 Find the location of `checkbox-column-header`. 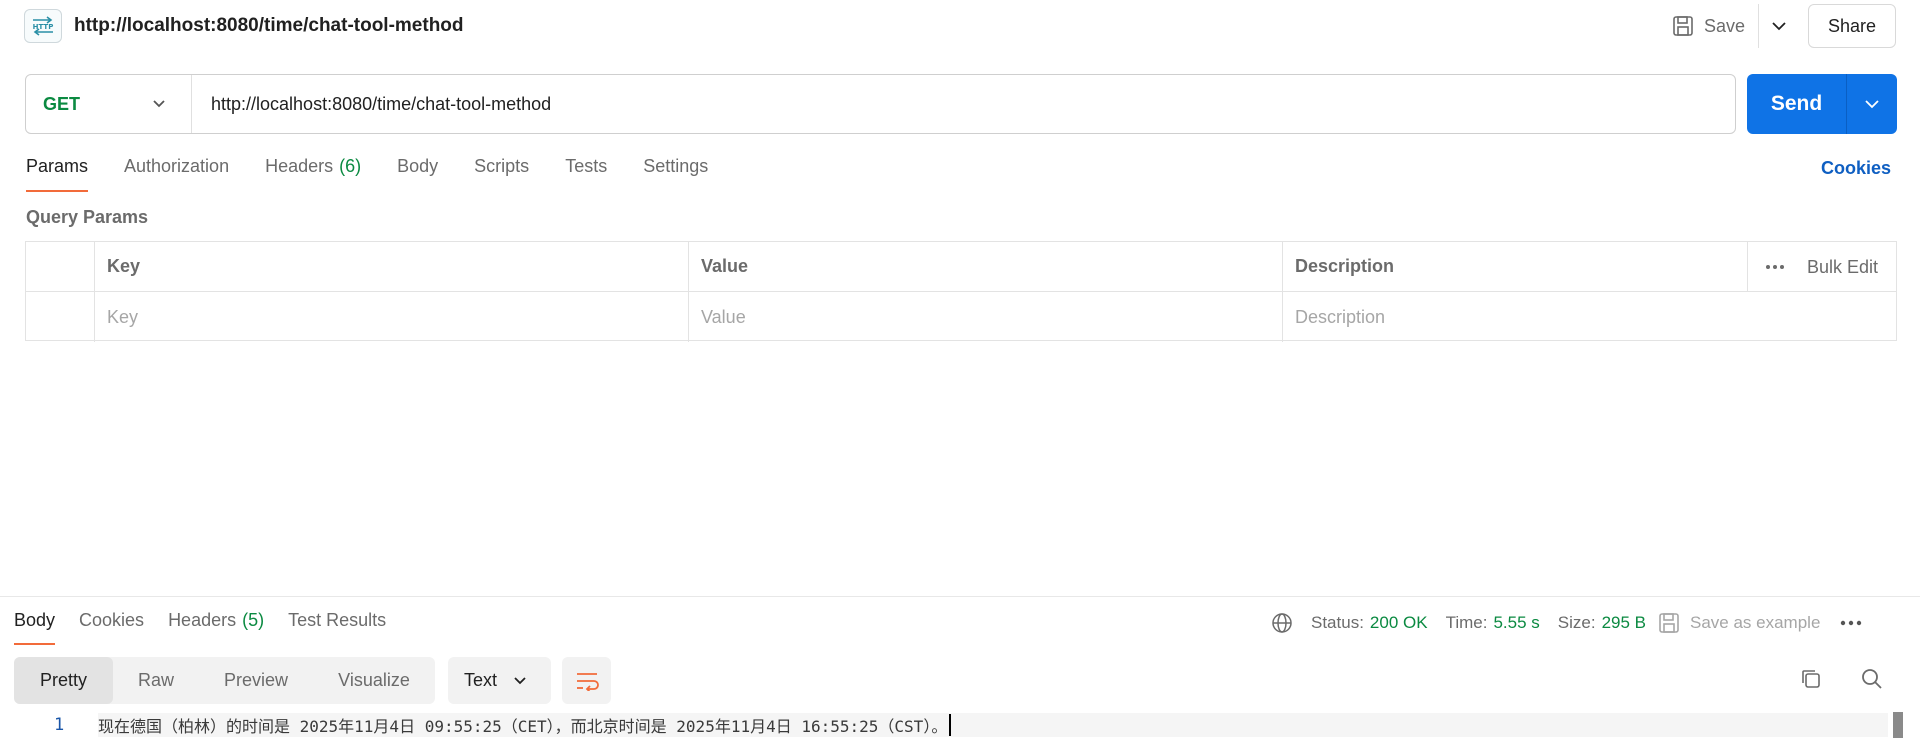

checkbox-column-header is located at coordinates (60, 266).